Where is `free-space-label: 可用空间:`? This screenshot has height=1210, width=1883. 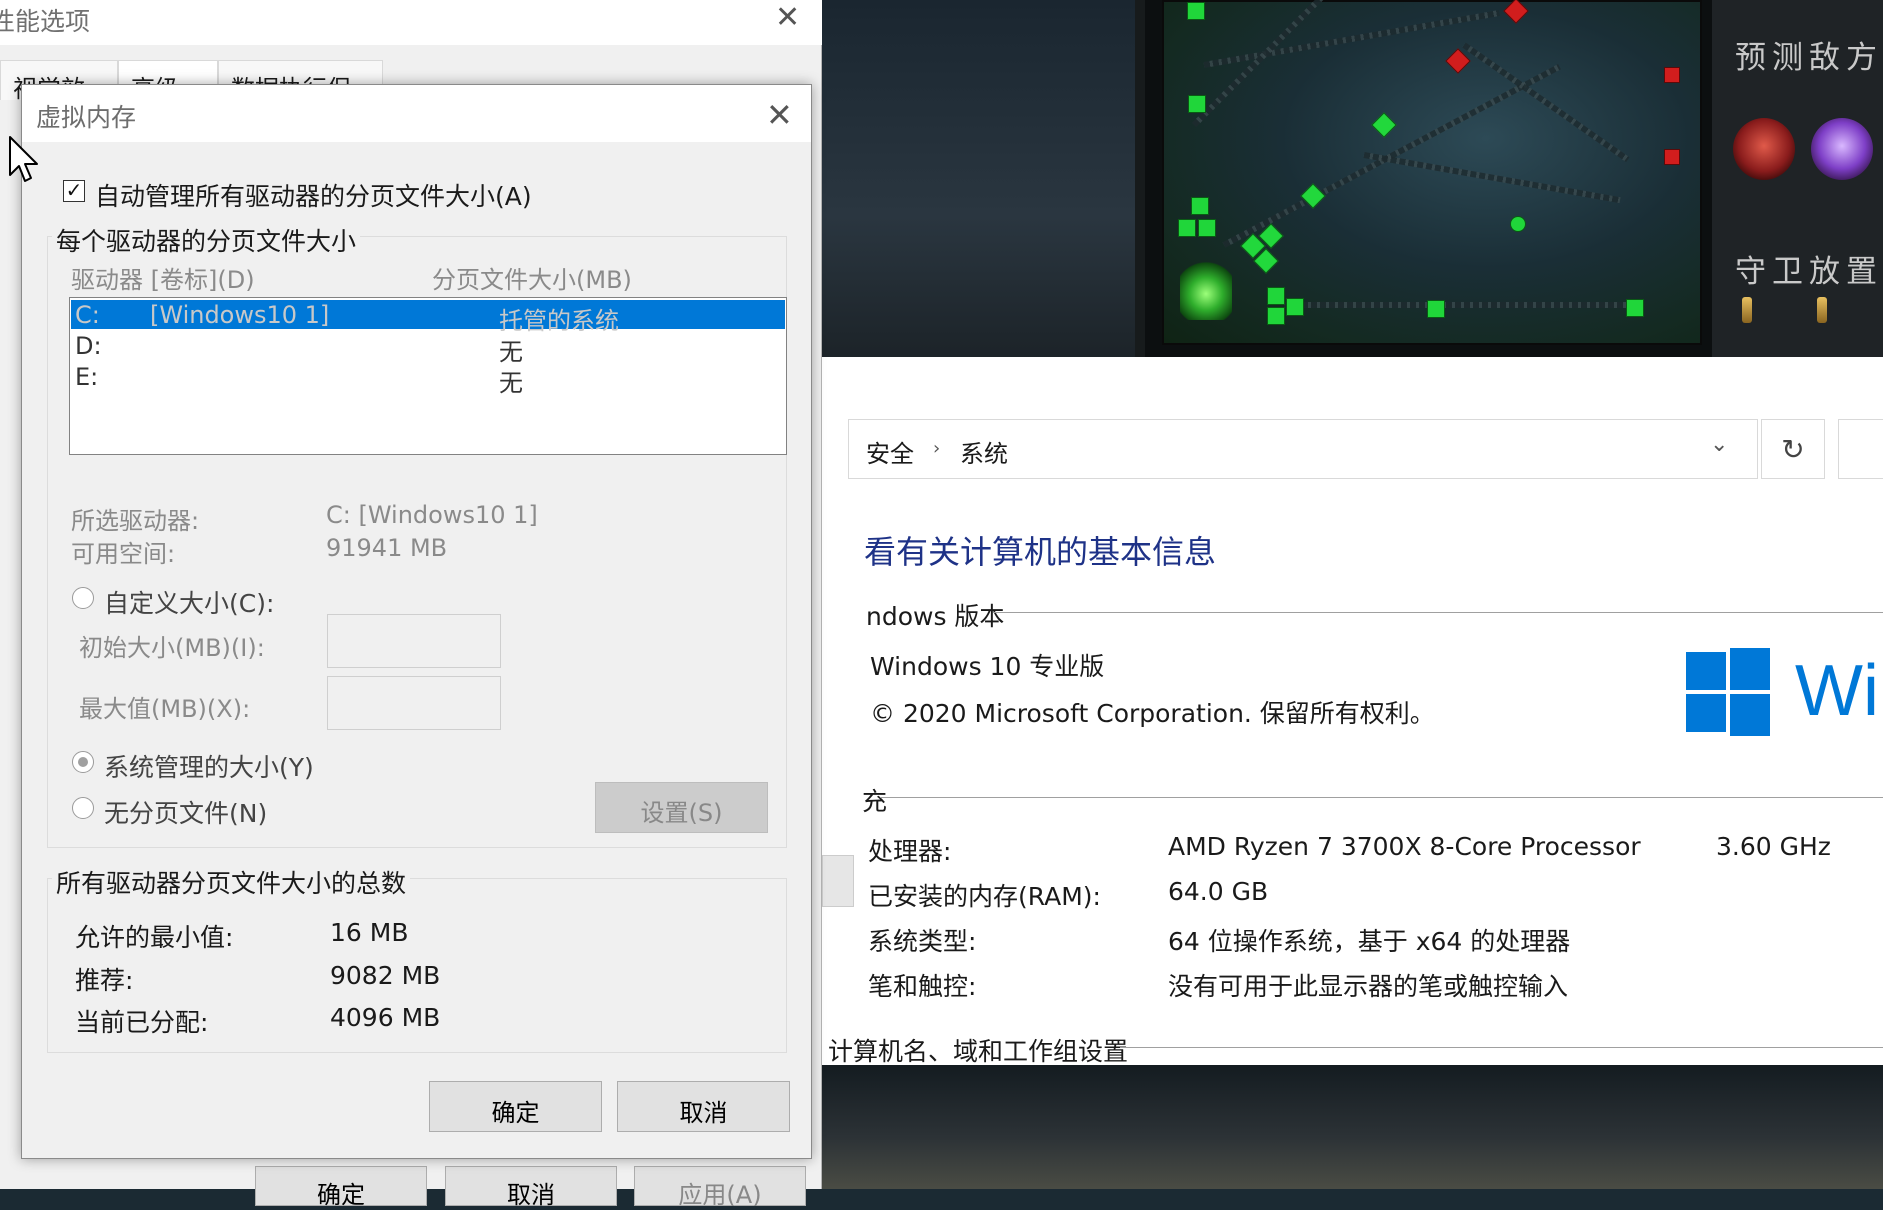 free-space-label: 可用空间: is located at coordinates (123, 554).